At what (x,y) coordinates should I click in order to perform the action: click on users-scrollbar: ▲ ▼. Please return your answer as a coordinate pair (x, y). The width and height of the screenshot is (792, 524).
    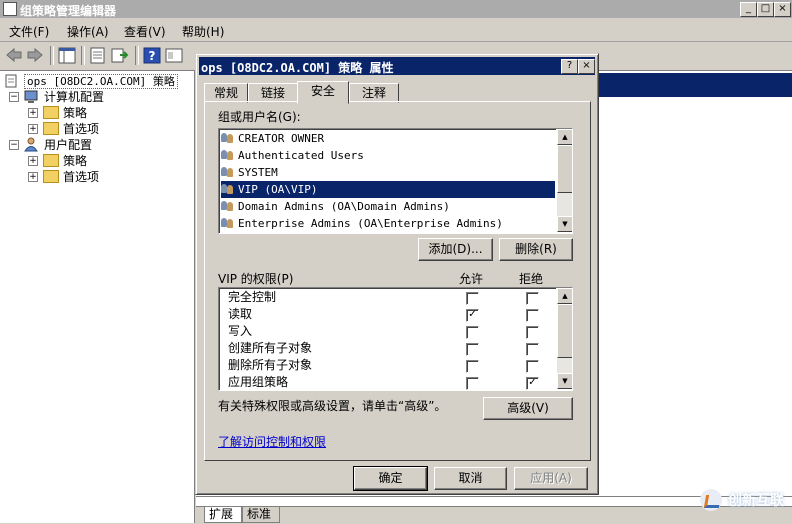
    Looking at the image, I should click on (564, 180).